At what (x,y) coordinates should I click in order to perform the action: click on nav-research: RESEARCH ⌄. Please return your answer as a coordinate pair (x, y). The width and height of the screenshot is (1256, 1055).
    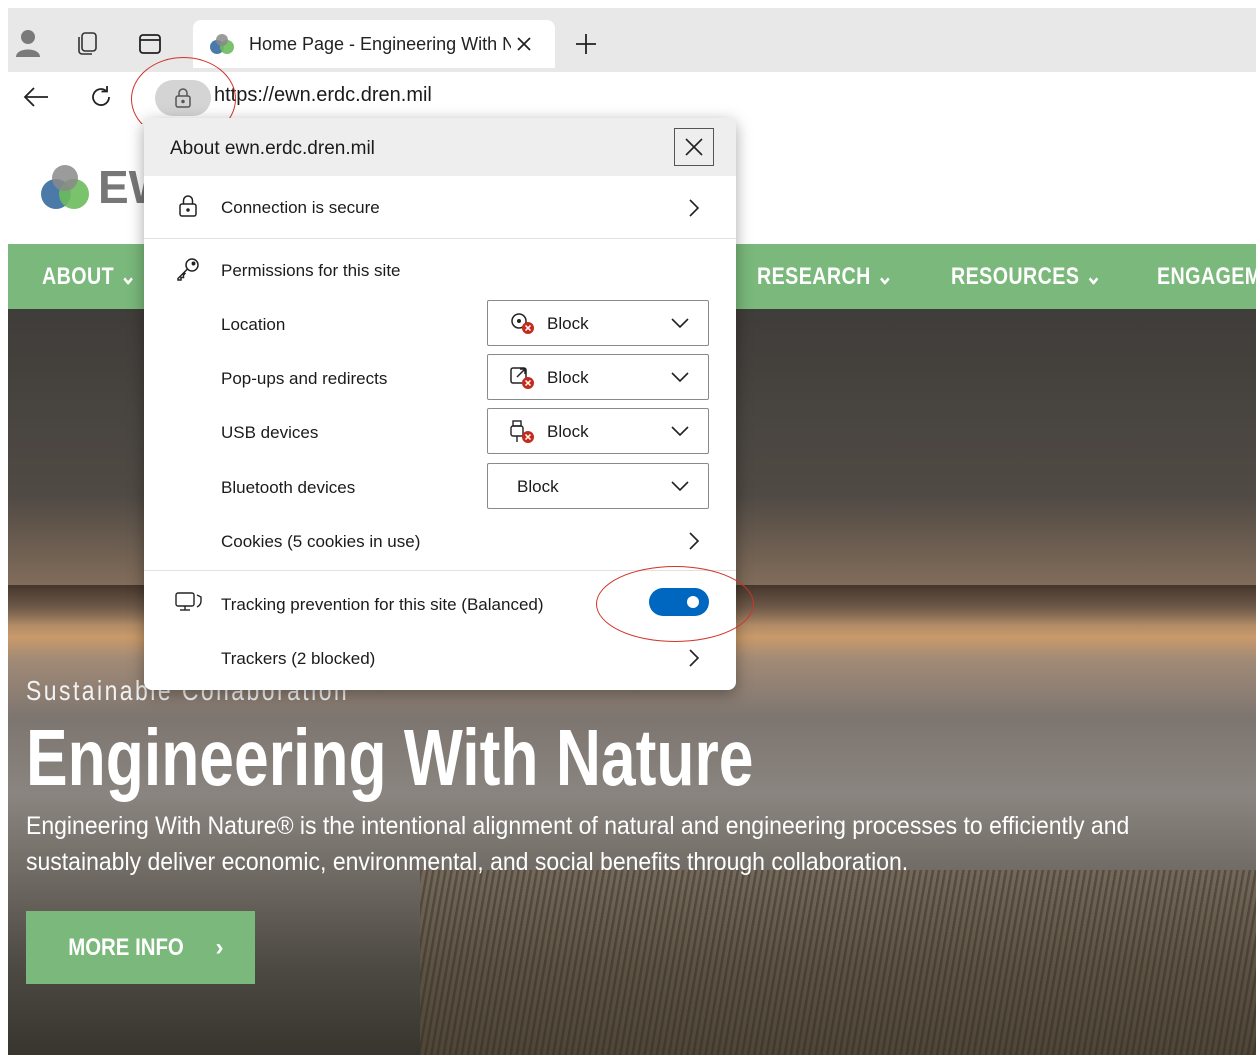
    Looking at the image, I should click on (825, 276).